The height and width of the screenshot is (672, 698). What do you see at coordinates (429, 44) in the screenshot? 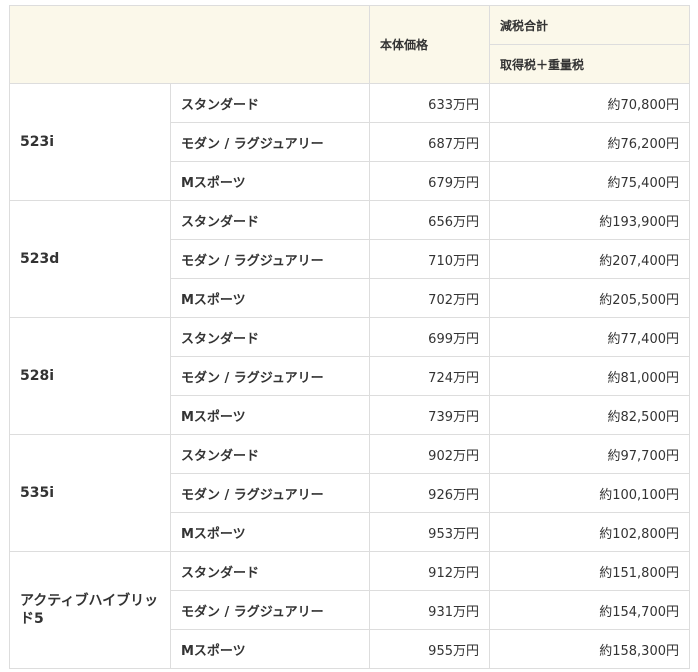
I see `price-column-header: 本体価格` at bounding box center [429, 44].